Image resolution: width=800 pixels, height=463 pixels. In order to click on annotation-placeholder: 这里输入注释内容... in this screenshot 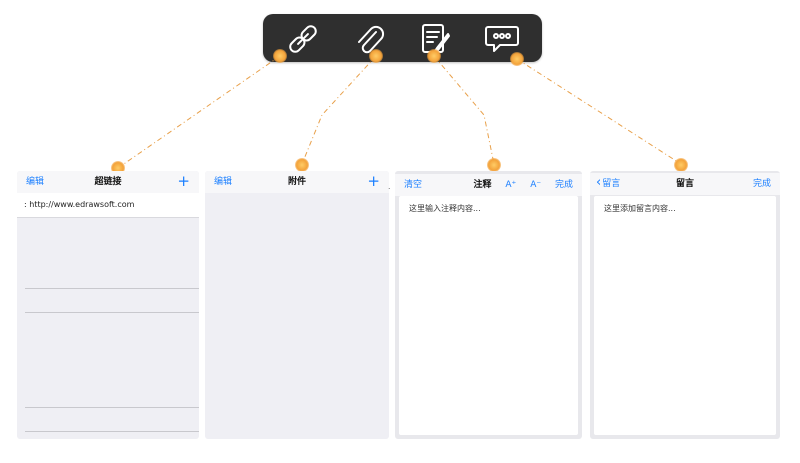, I will do `click(445, 208)`.